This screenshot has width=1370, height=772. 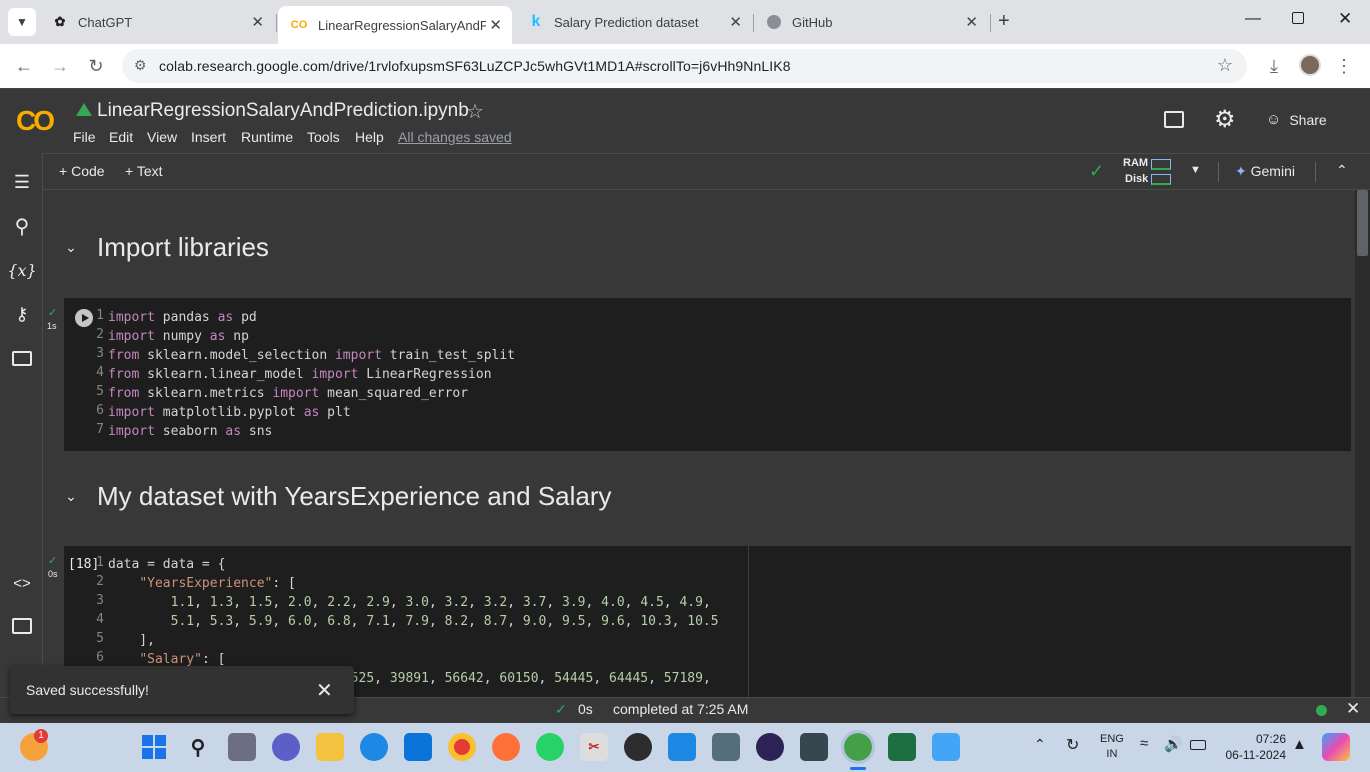 I want to click on code-line: 7 import seaborn as sns, so click(x=717, y=431).